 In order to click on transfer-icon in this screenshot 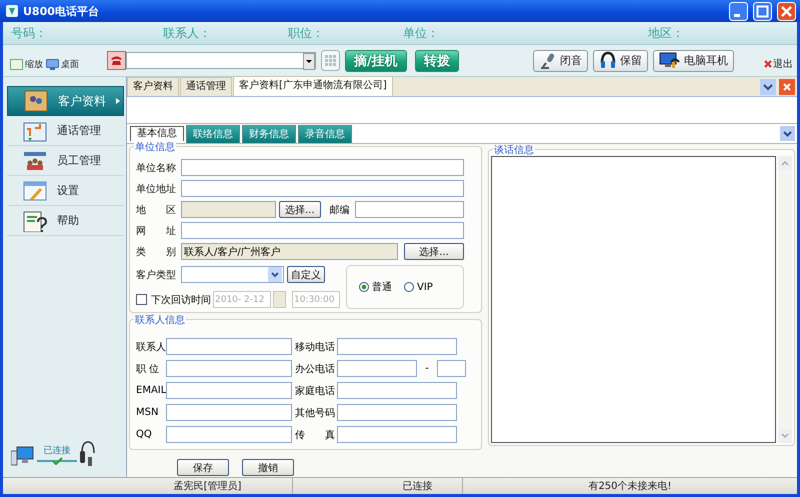, I will do `click(35, 131)`.